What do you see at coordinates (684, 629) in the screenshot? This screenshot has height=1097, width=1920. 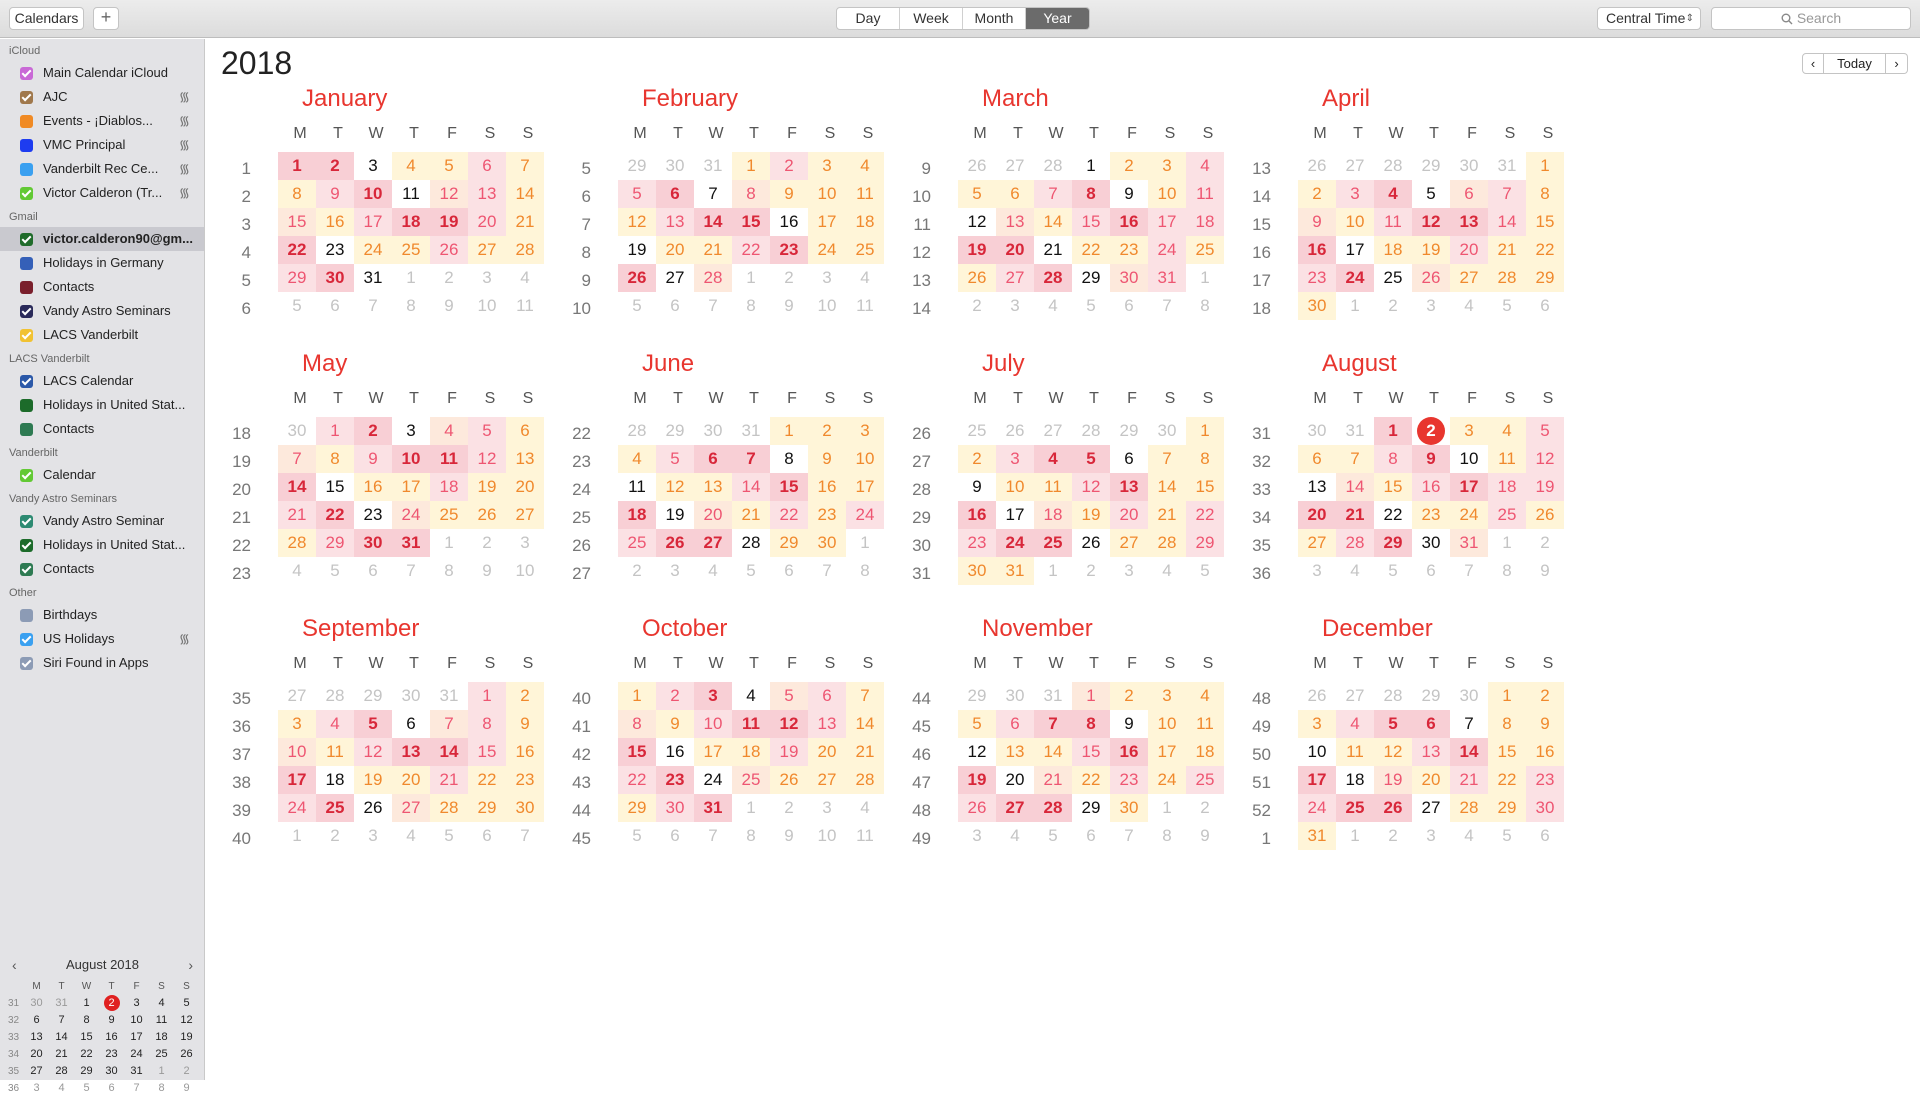 I see `month-name: October` at bounding box center [684, 629].